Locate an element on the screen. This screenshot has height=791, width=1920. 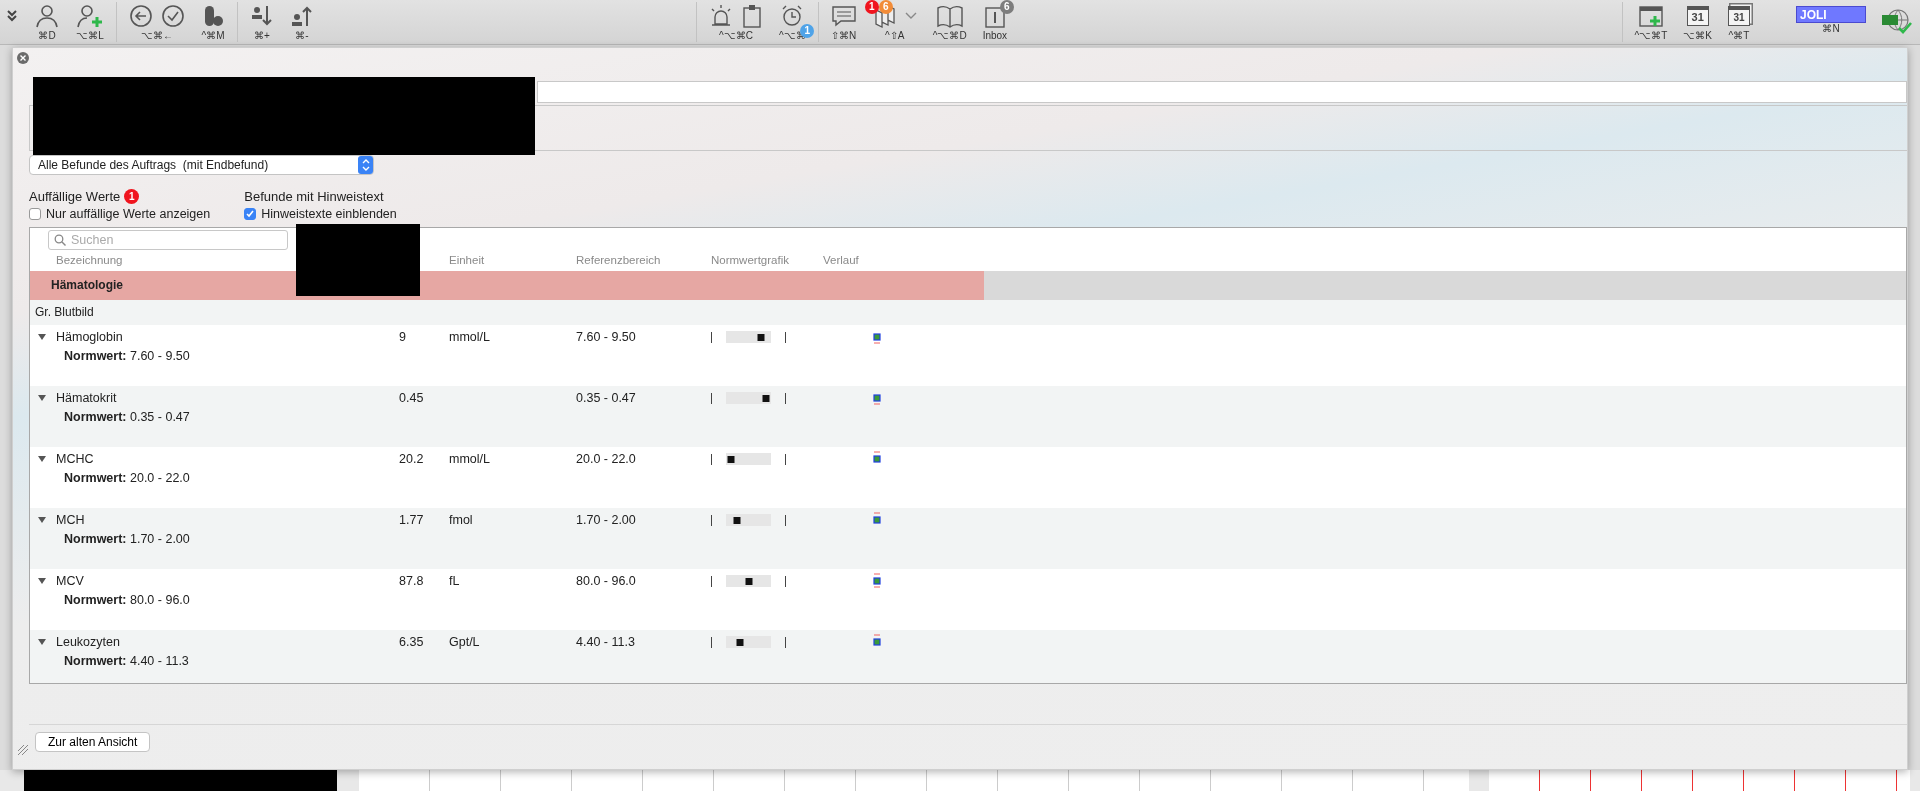
network-status-icon is located at coordinates (1896, 22).